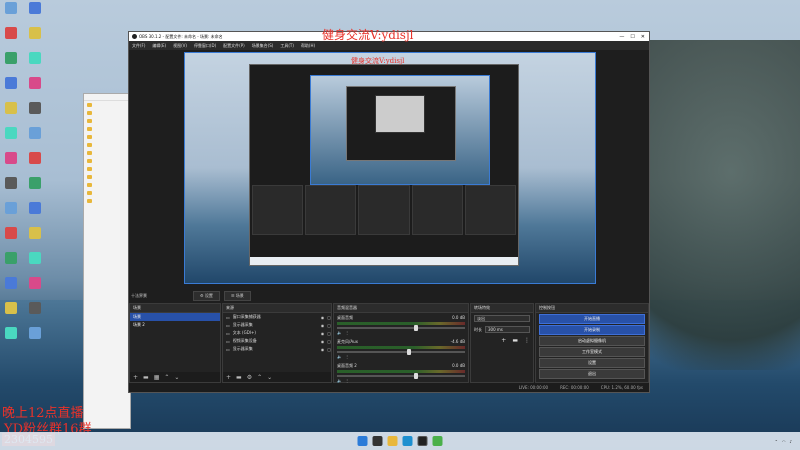 The image size is (800, 450). I want to click on scenes-tab: ☰ 场景, so click(237, 296).